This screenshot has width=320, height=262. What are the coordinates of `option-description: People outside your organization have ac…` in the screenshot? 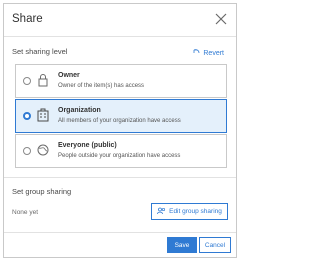 It's located at (119, 156).